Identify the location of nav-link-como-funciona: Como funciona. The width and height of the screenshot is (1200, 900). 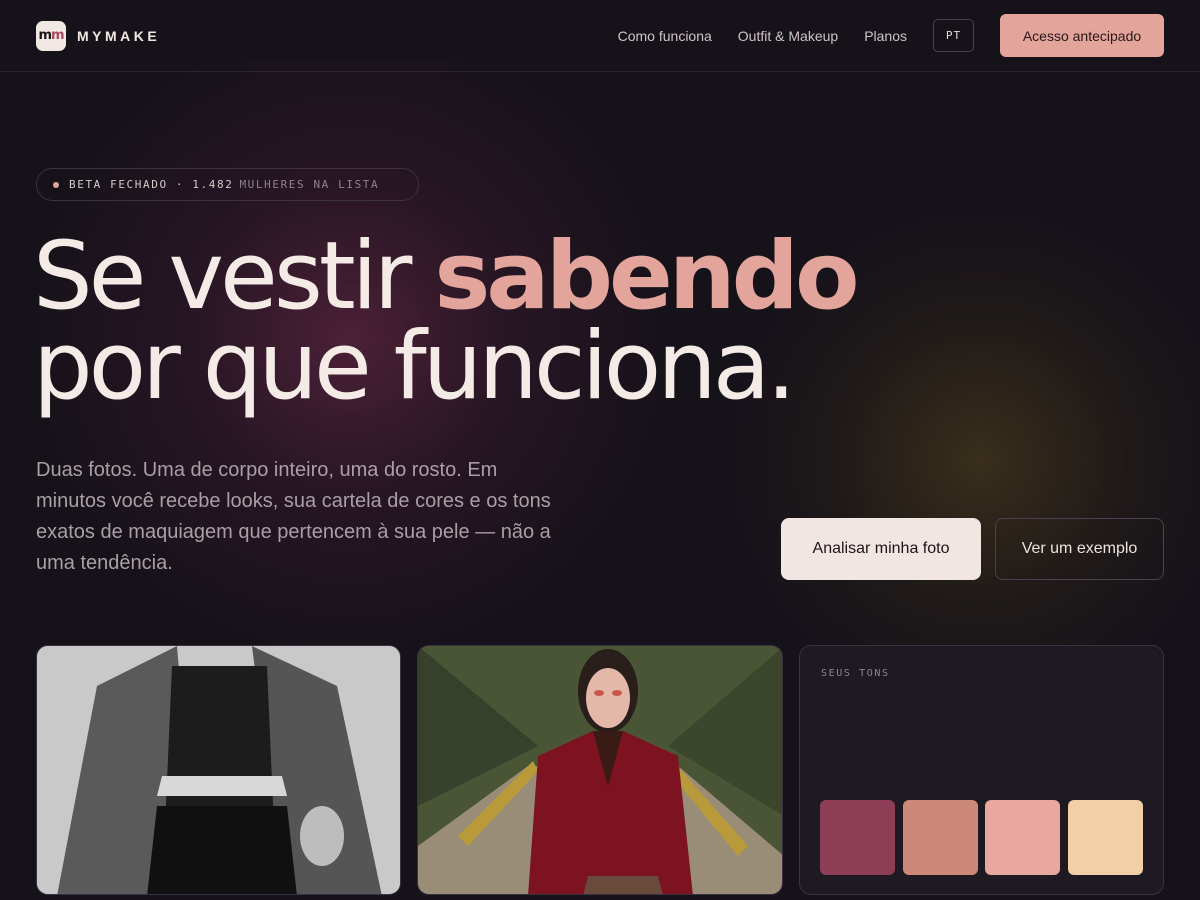
(665, 36).